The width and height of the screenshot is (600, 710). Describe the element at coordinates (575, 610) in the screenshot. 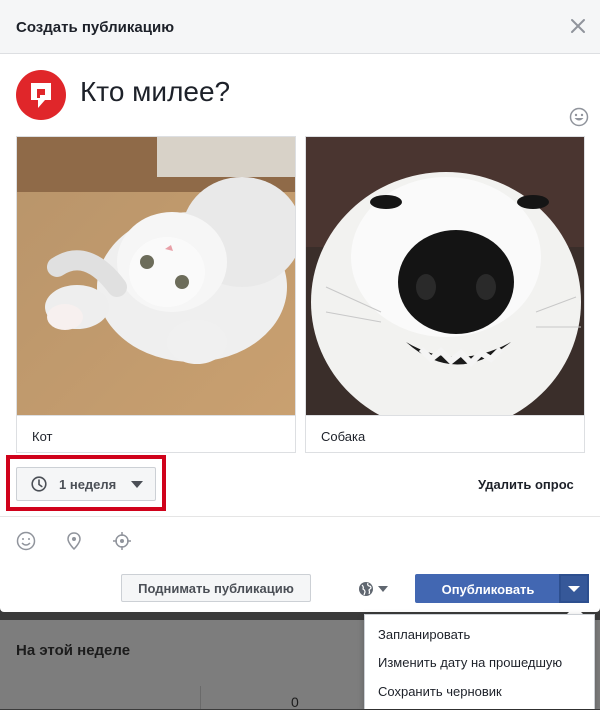

I see `dropdown-pointer` at that location.